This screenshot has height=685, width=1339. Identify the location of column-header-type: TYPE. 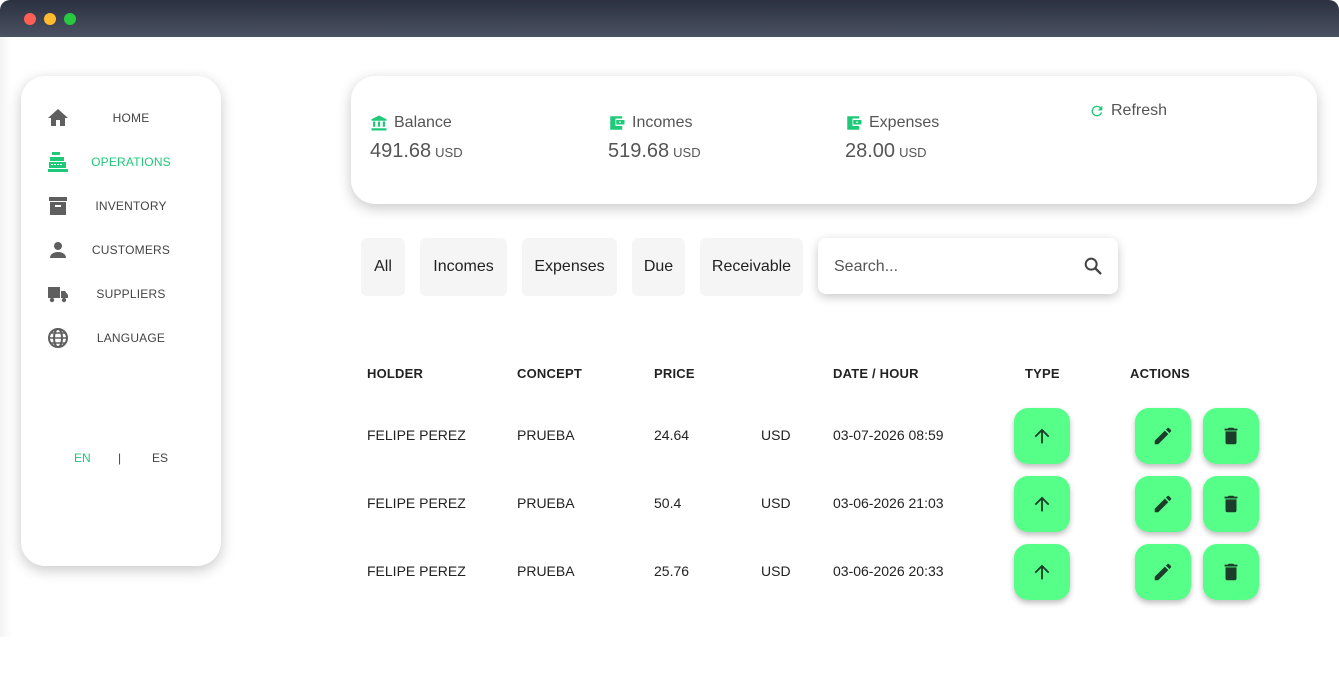
(1042, 373).